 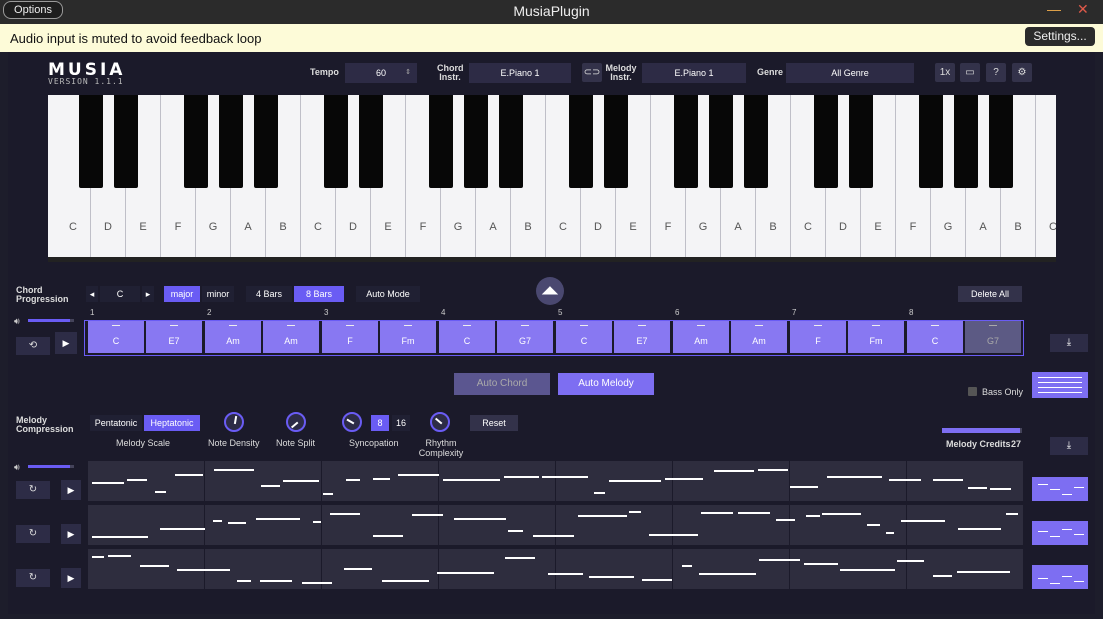 What do you see at coordinates (520, 73) in the screenshot?
I see `chord-instr-select: E.Piano 1` at bounding box center [520, 73].